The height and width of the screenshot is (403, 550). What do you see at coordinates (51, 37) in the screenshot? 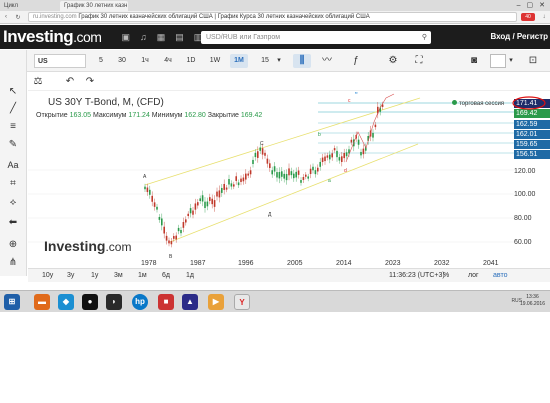
I see `site-logo: Investing.com` at bounding box center [51, 37].